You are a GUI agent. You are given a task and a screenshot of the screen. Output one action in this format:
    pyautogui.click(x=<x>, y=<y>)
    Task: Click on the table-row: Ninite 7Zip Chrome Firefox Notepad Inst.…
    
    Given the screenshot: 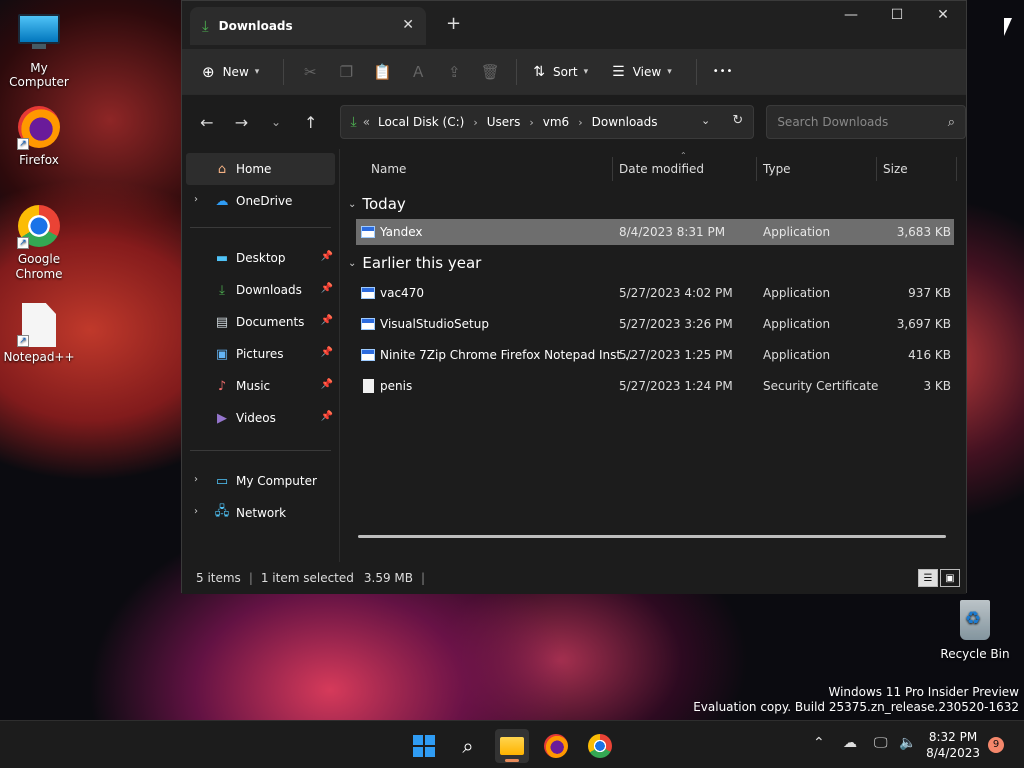 What is the action you would take?
    pyautogui.click(x=653, y=355)
    